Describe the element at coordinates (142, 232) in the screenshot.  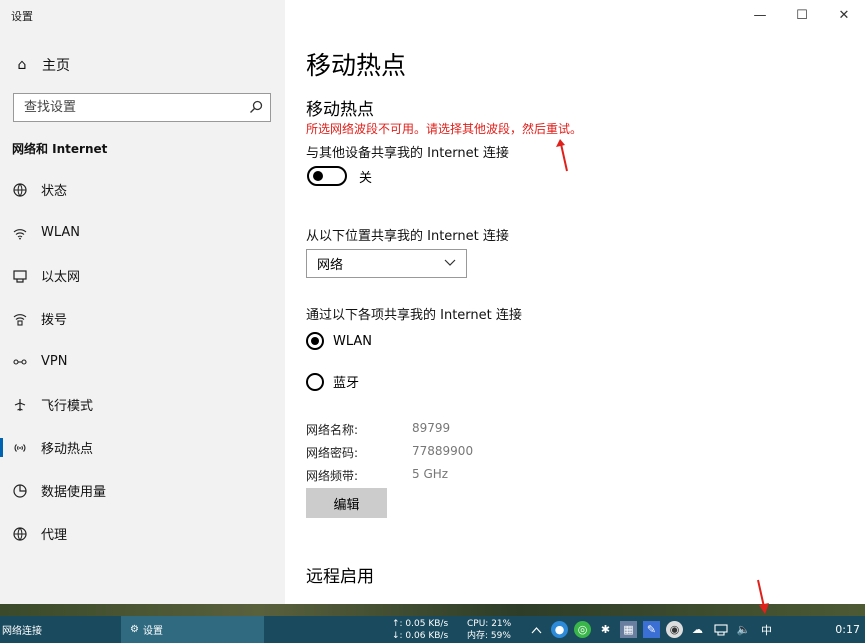
I see `sidebar-item-wlan: WLAN` at that location.